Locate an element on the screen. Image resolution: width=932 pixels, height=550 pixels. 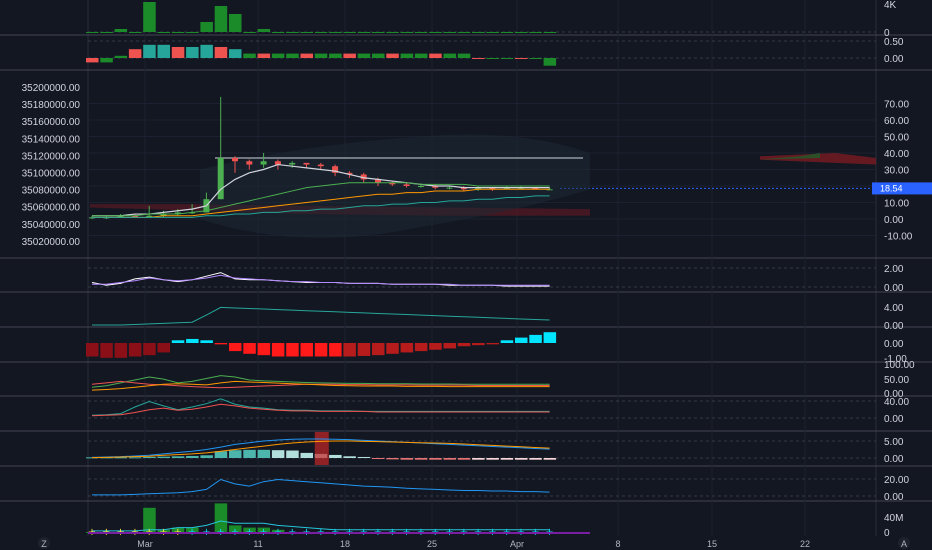
time-axis: Mar 11 18 25 Apr 8 15 22 Z A is located at coordinates (466, 543).